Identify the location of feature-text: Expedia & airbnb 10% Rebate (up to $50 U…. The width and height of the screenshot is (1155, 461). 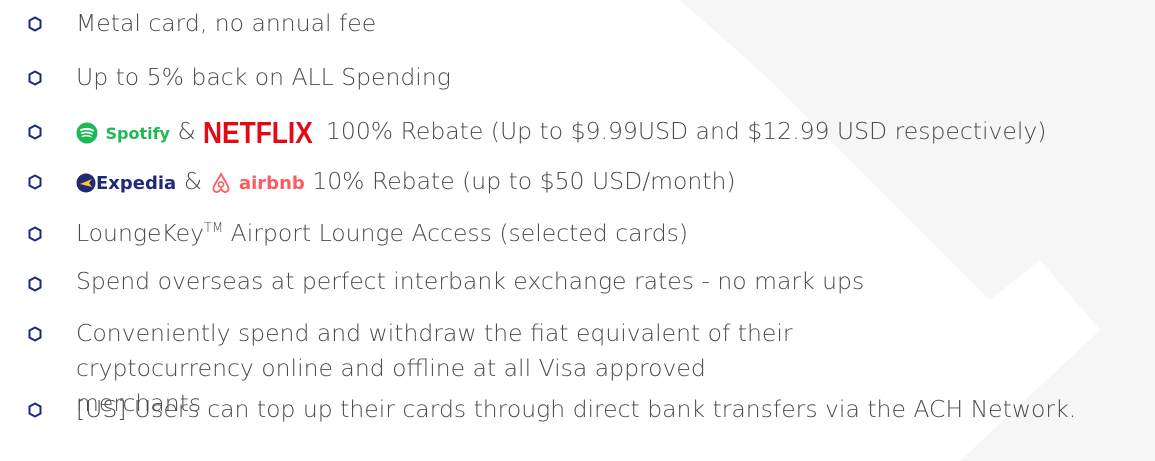
(612, 182).